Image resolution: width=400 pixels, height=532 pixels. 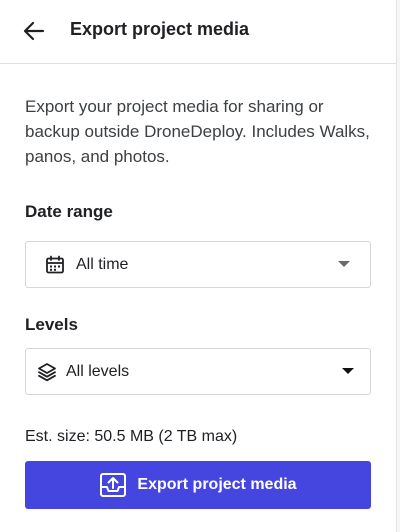 I want to click on levels-select: All levels, so click(x=198, y=371).